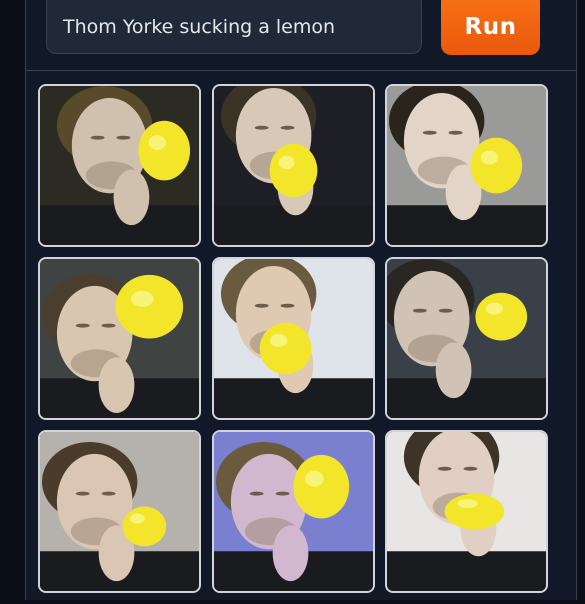 Image resolution: width=585 pixels, height=604 pixels. Describe the element at coordinates (301, 70) in the screenshot. I see `divider` at that location.